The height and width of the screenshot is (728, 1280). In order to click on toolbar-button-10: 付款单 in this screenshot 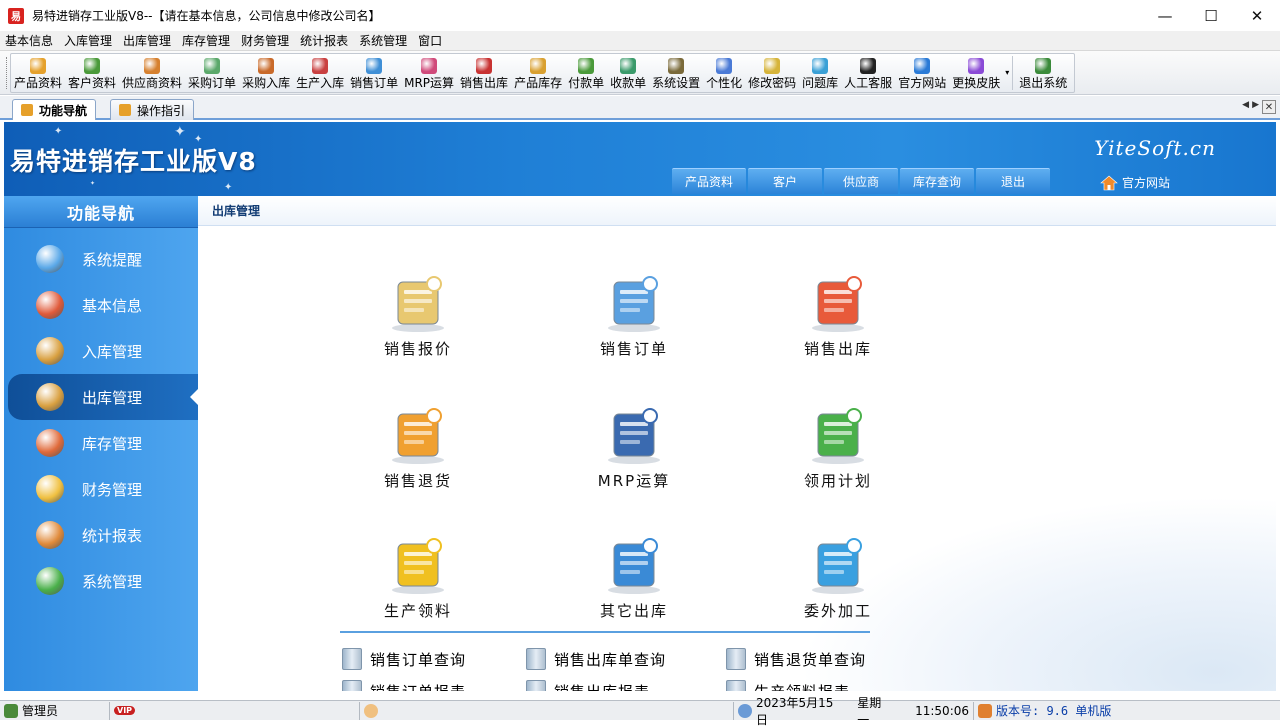, I will do `click(586, 73)`.